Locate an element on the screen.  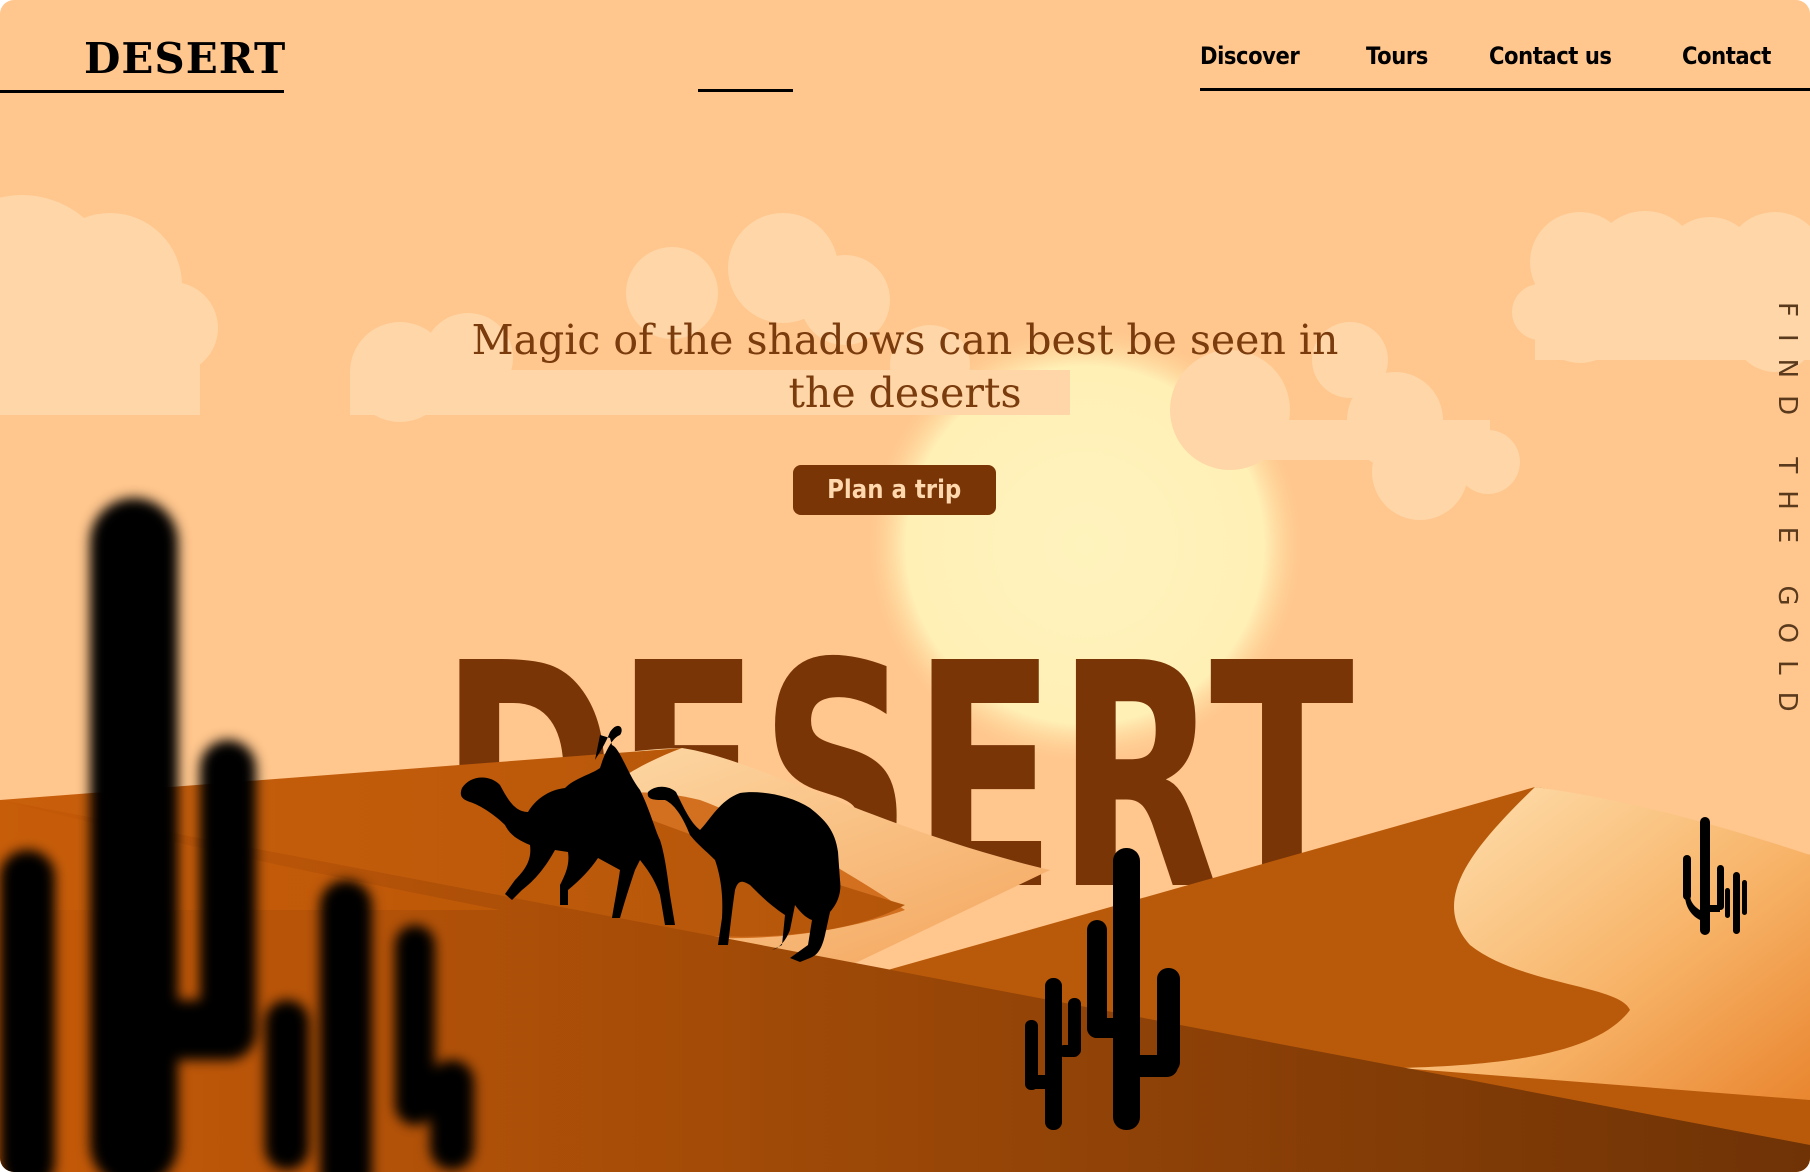
nav-contact-us: Contact us is located at coordinates (1550, 56).